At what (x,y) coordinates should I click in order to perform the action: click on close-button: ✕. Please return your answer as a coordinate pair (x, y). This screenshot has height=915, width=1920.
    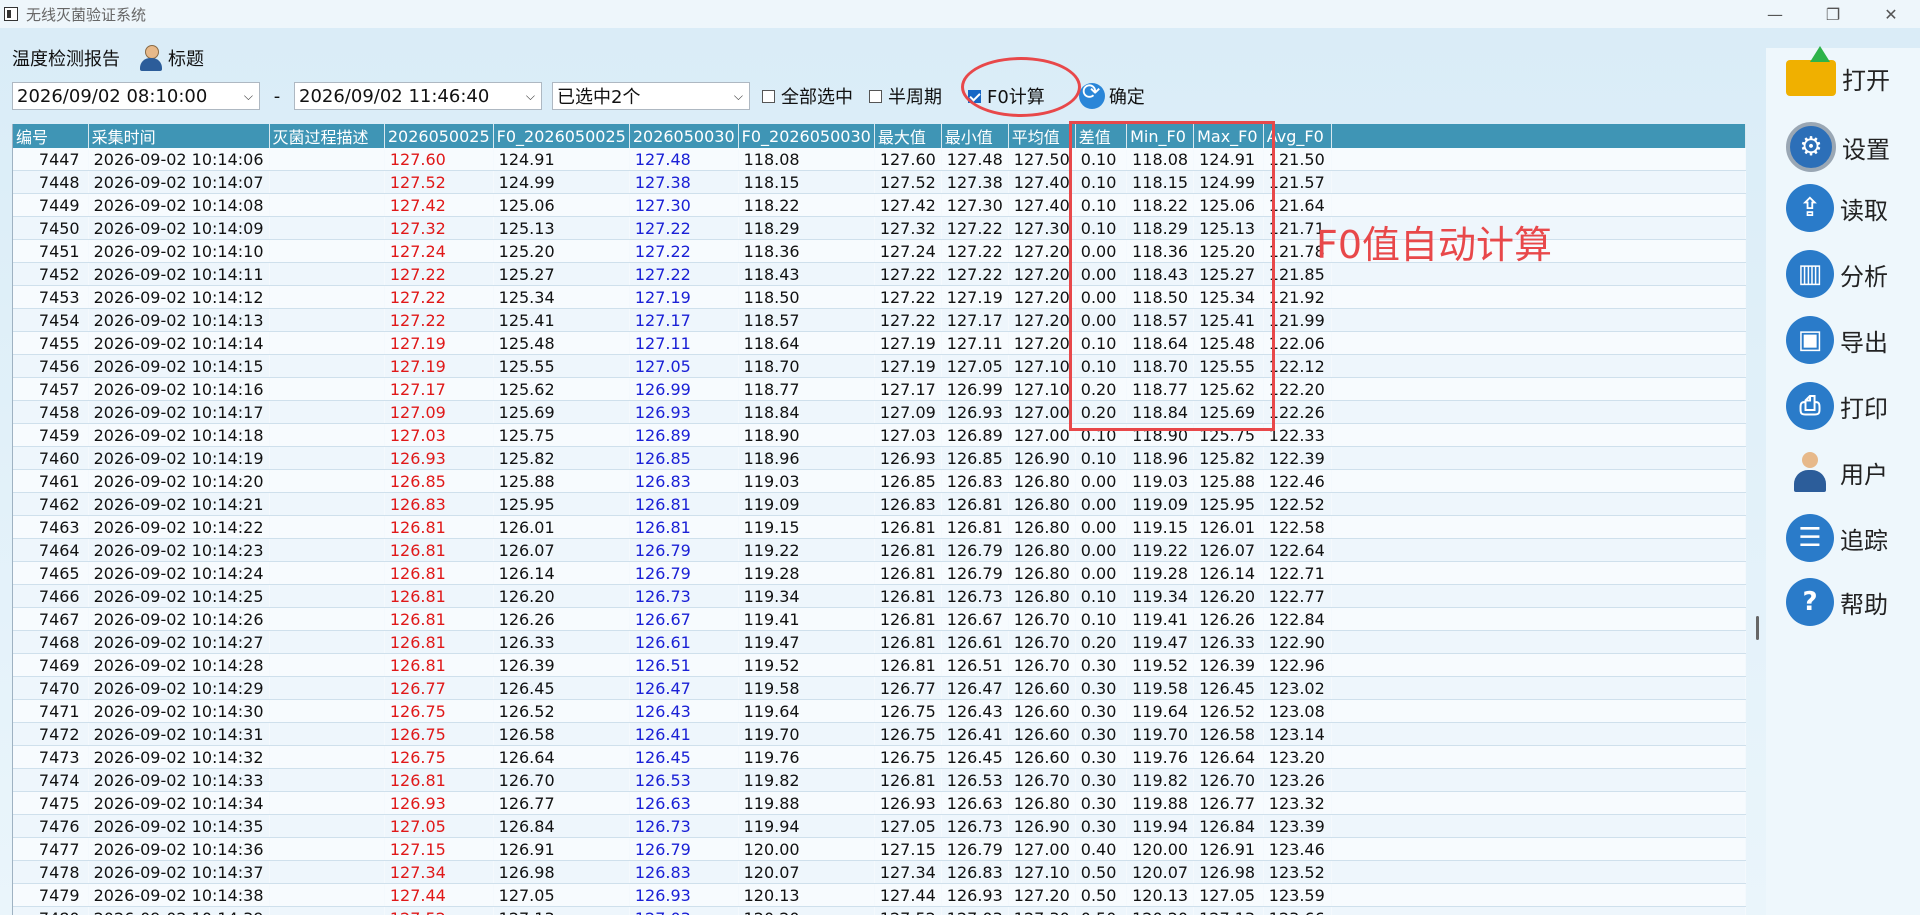
    Looking at the image, I should click on (1891, 14).